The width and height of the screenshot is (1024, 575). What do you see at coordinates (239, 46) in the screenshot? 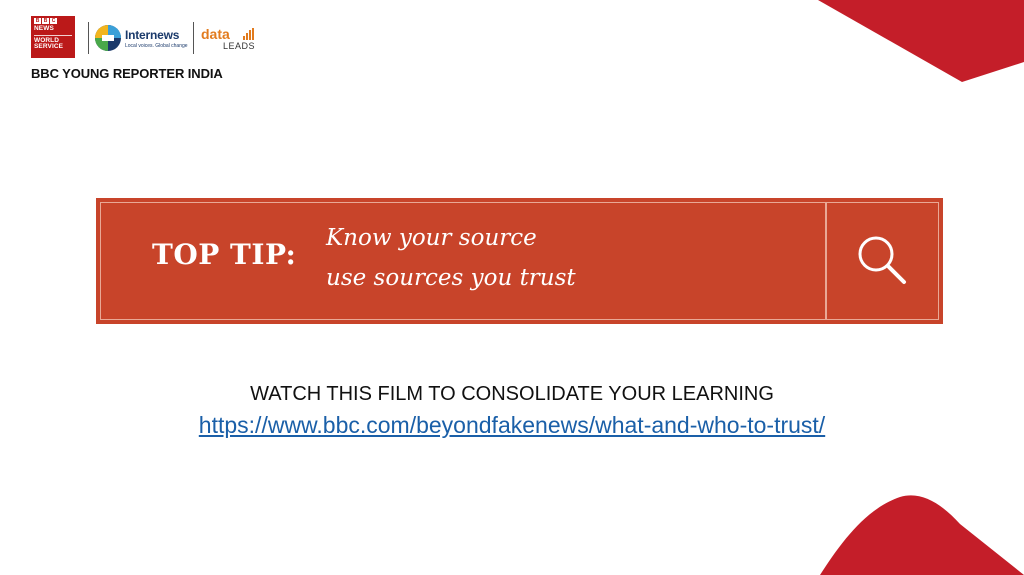
I see `dataleads-leads-text: LEADS` at bounding box center [239, 46].